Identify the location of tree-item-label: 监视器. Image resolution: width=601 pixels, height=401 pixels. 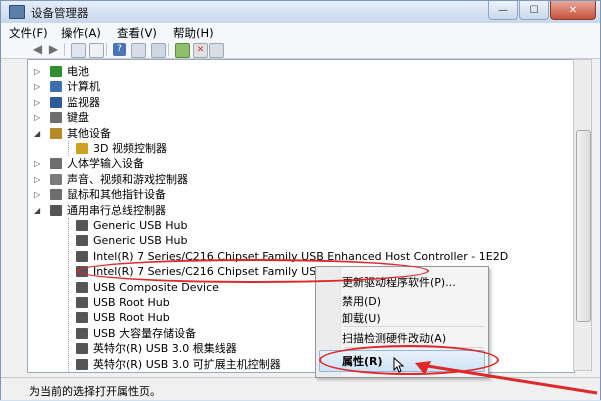
(83, 102).